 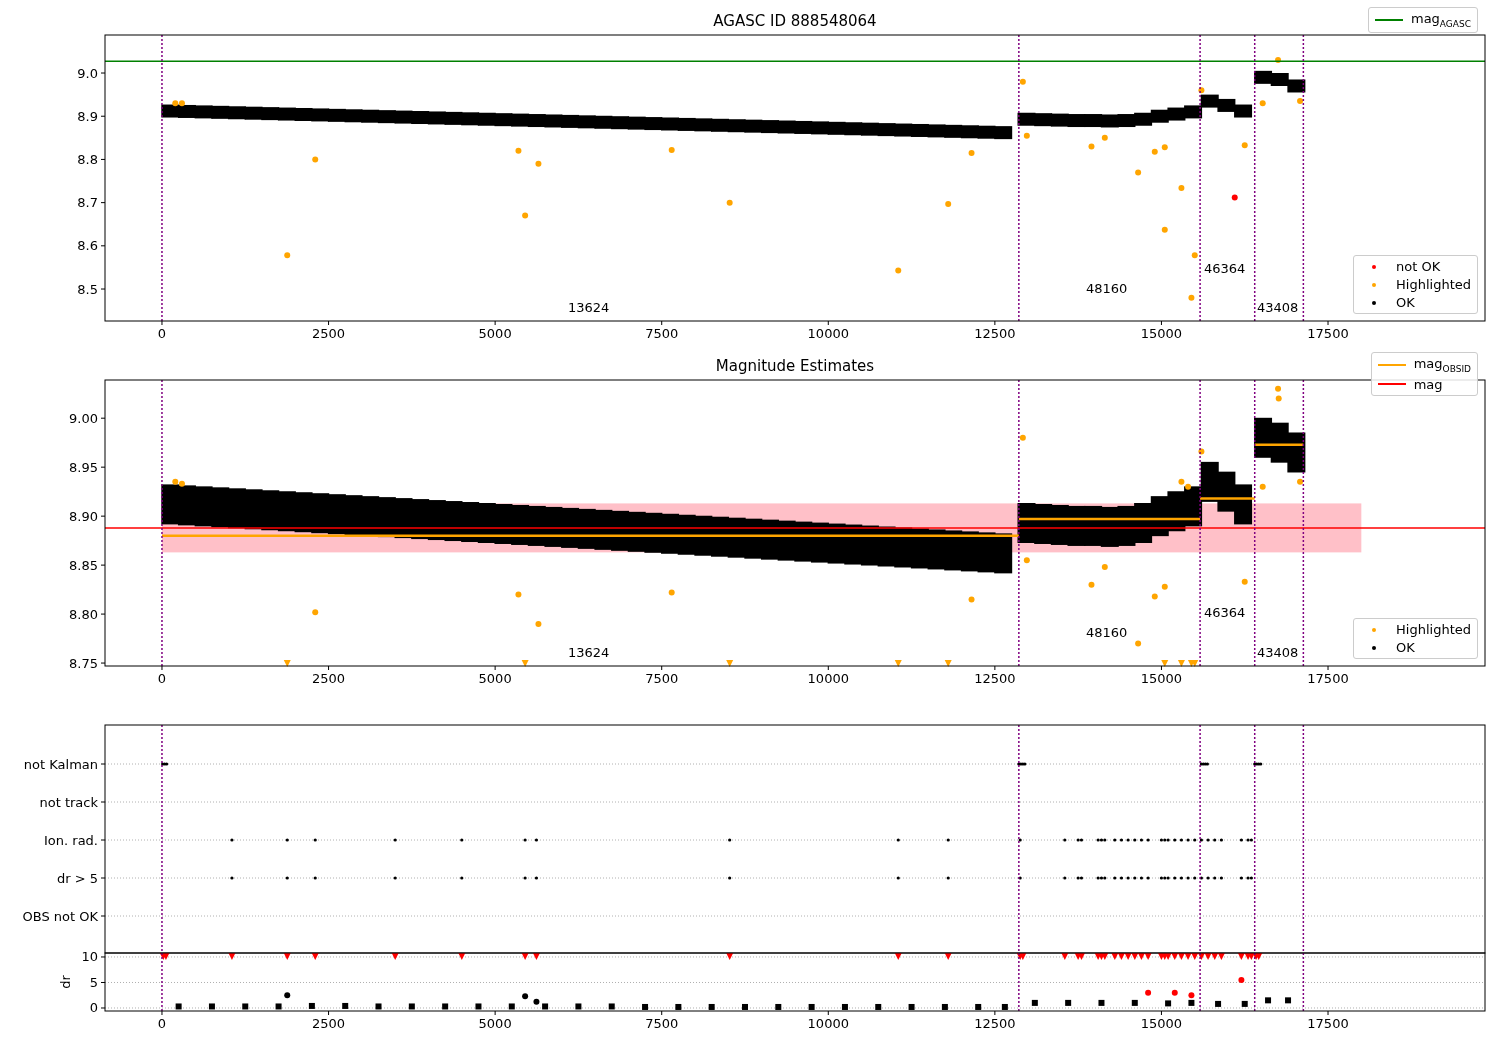 What do you see at coordinates (83, 565) in the screenshot?
I see `tick-label: 8.85` at bounding box center [83, 565].